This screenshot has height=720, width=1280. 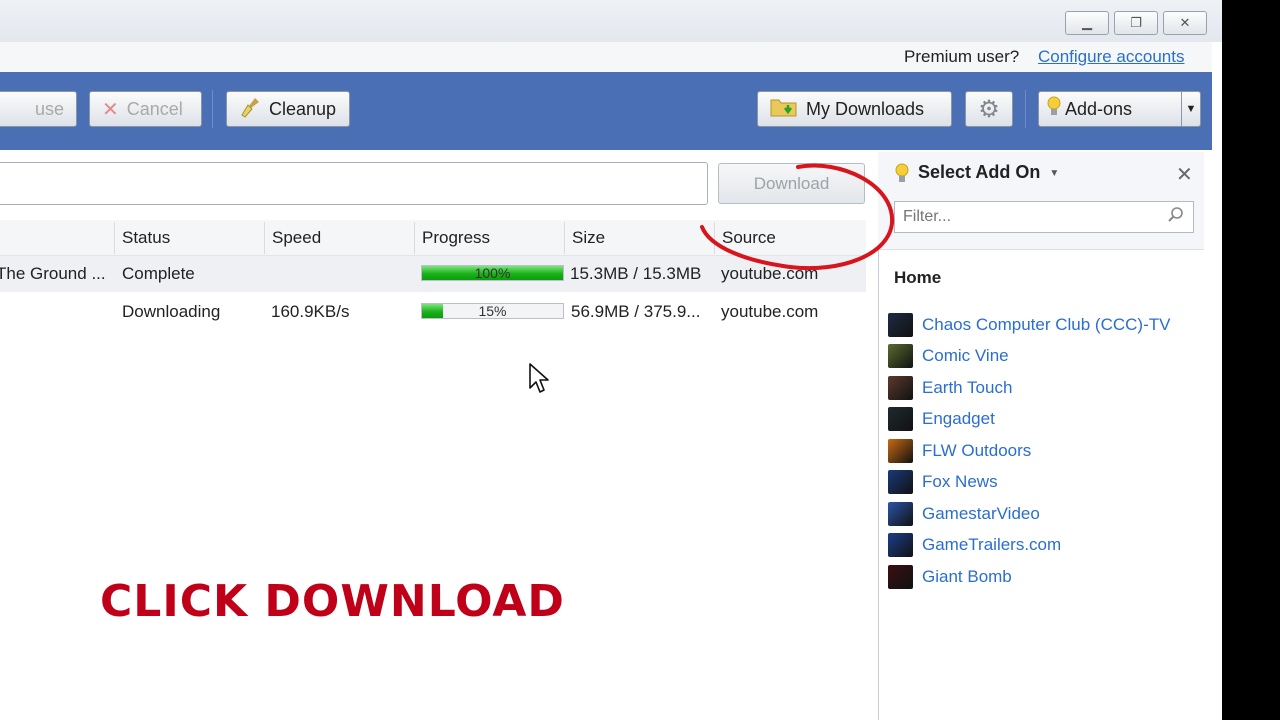 I want to click on addon-label: GameTrailers.com, so click(x=992, y=544).